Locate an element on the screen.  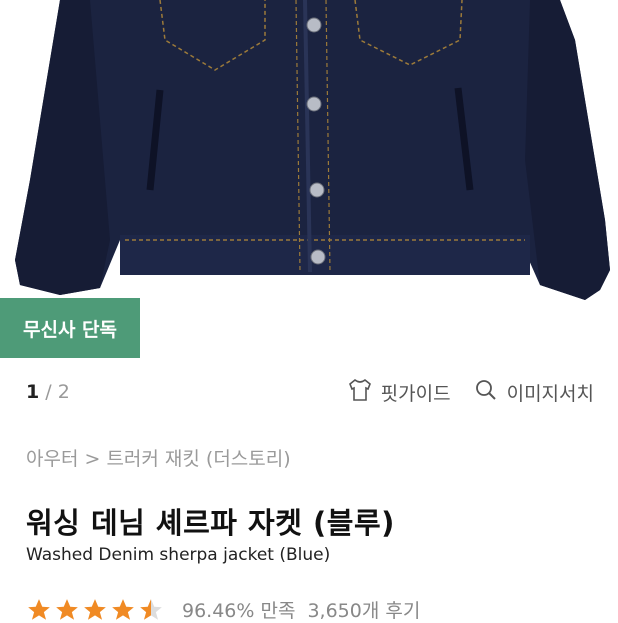
current-image-number: 1 is located at coordinates (33, 392).